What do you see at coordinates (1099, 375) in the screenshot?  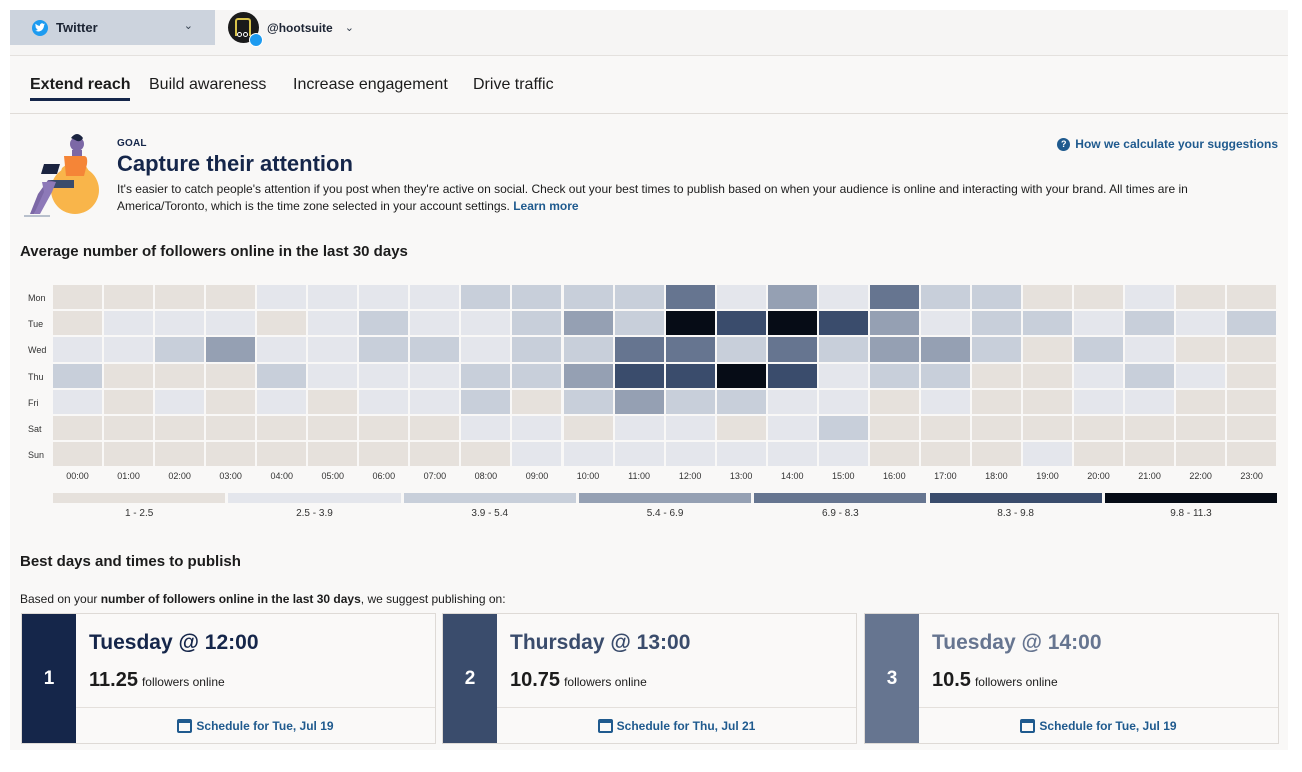 I see `heatmap-cell-thu-2000` at bounding box center [1099, 375].